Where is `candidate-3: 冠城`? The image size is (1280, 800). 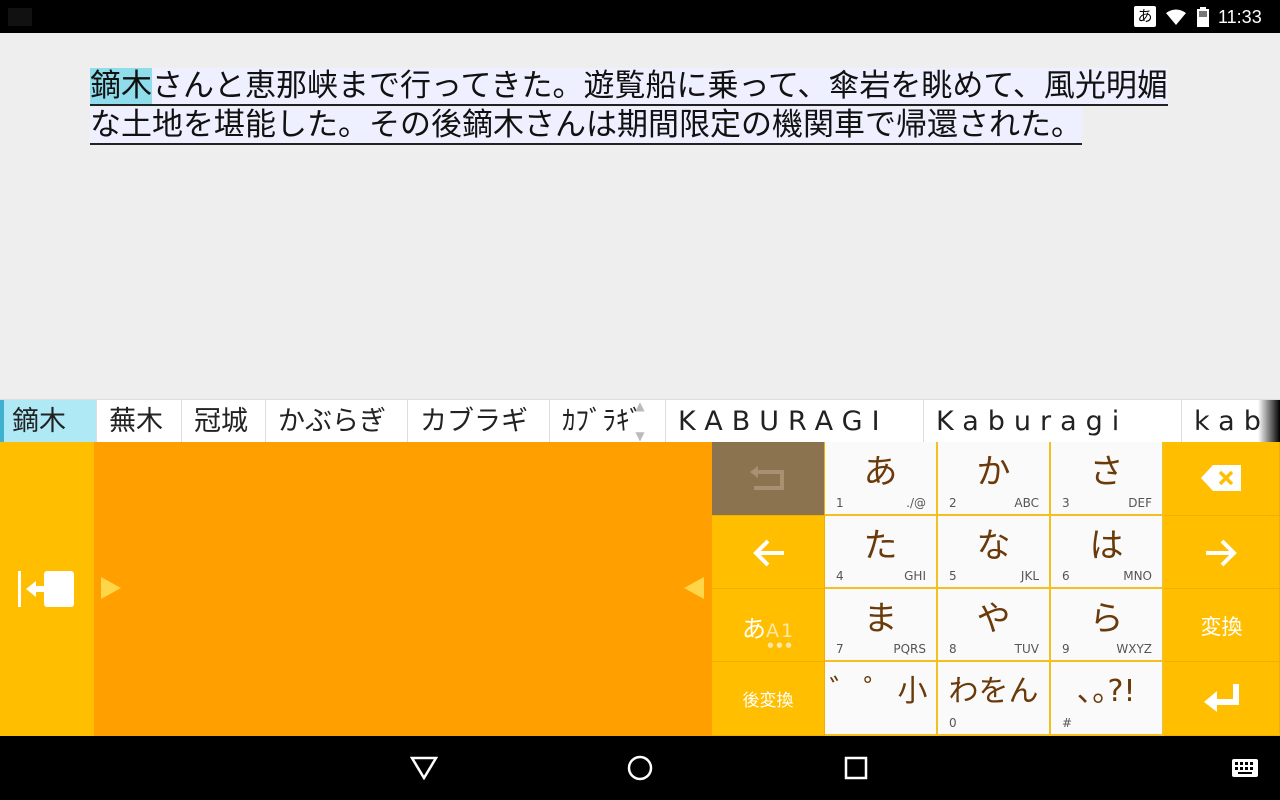 candidate-3: 冠城 is located at coordinates (224, 421).